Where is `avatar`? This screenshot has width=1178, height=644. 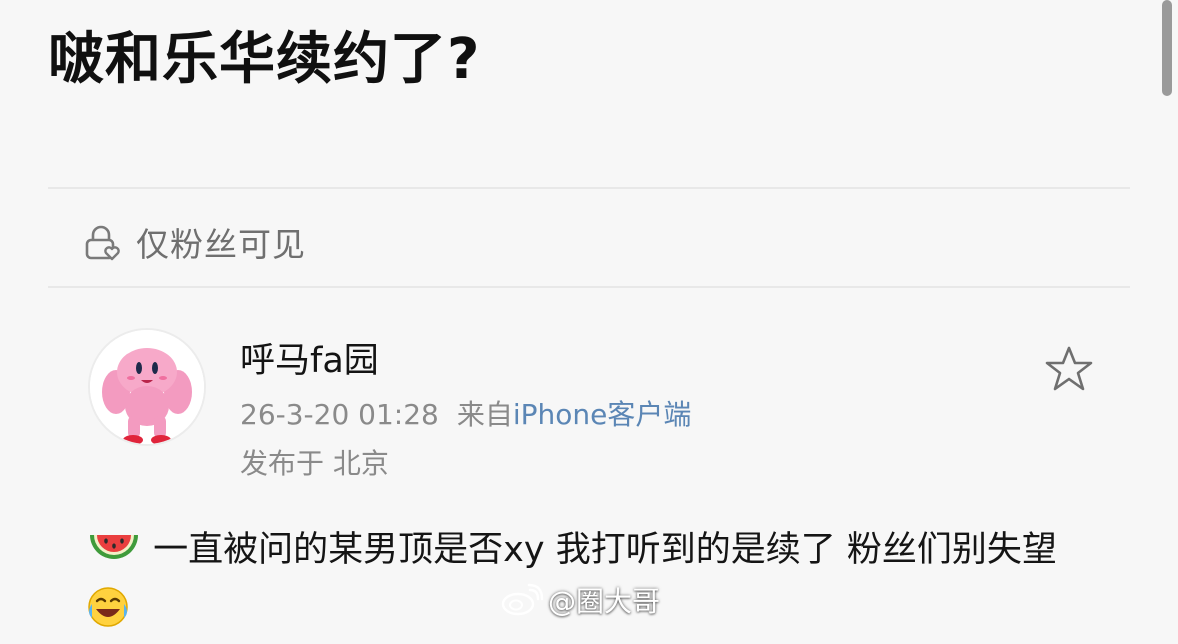 avatar is located at coordinates (147, 387).